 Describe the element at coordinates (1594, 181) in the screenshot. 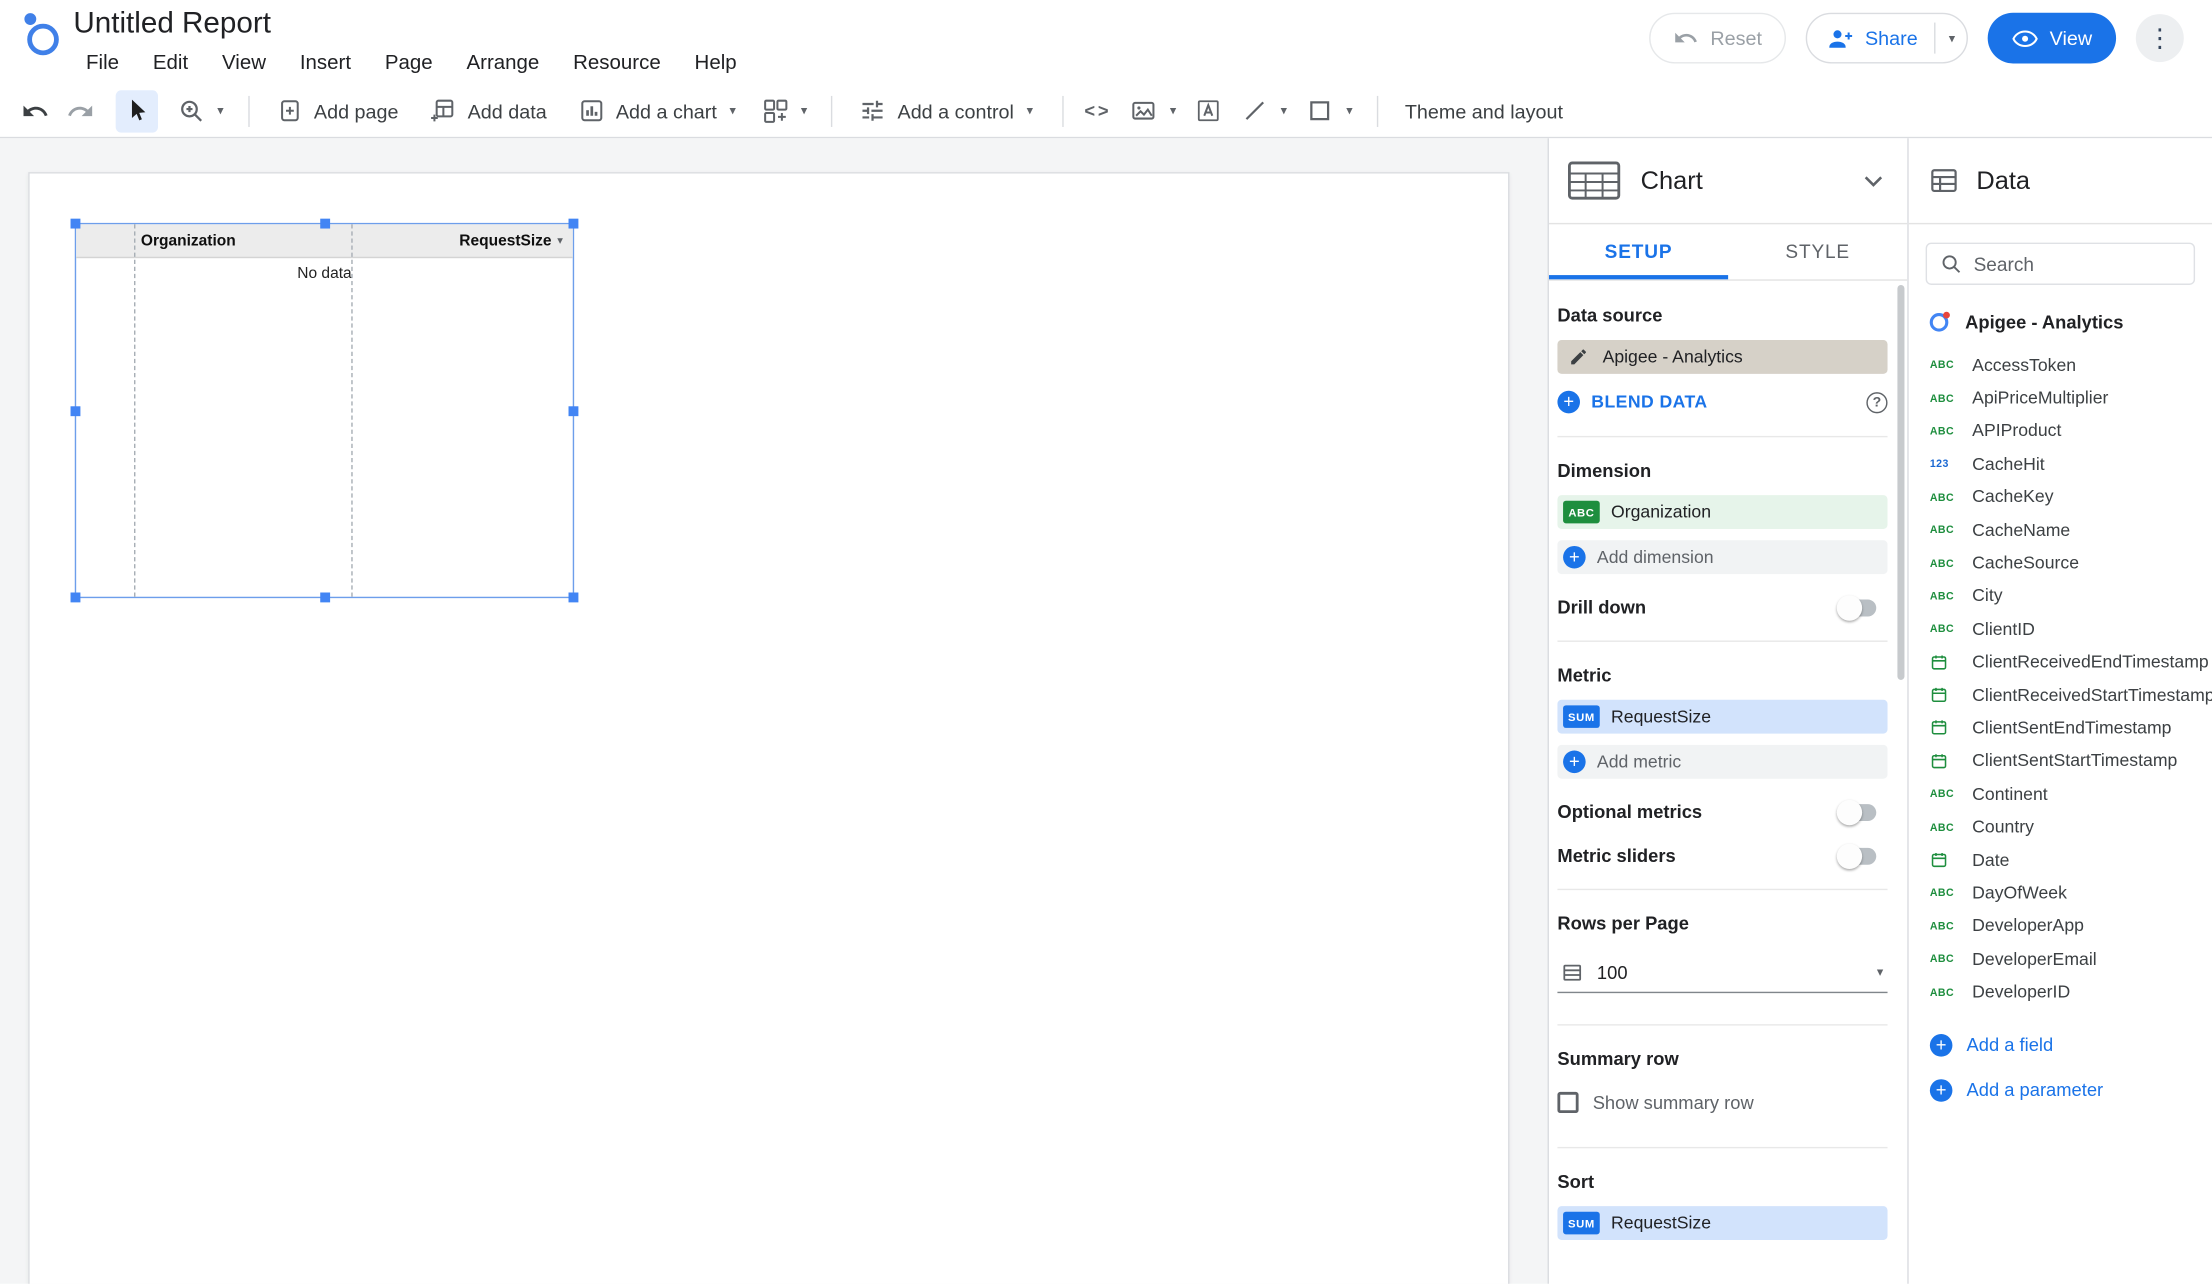

I see `table-chart-type-icon` at that location.